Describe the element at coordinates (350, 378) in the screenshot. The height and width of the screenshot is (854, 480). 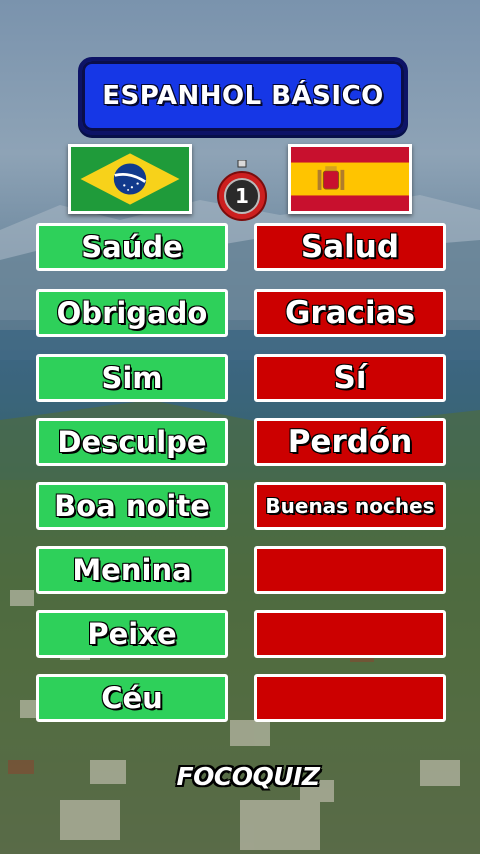
I see `spanish-word-3: Sí` at that location.